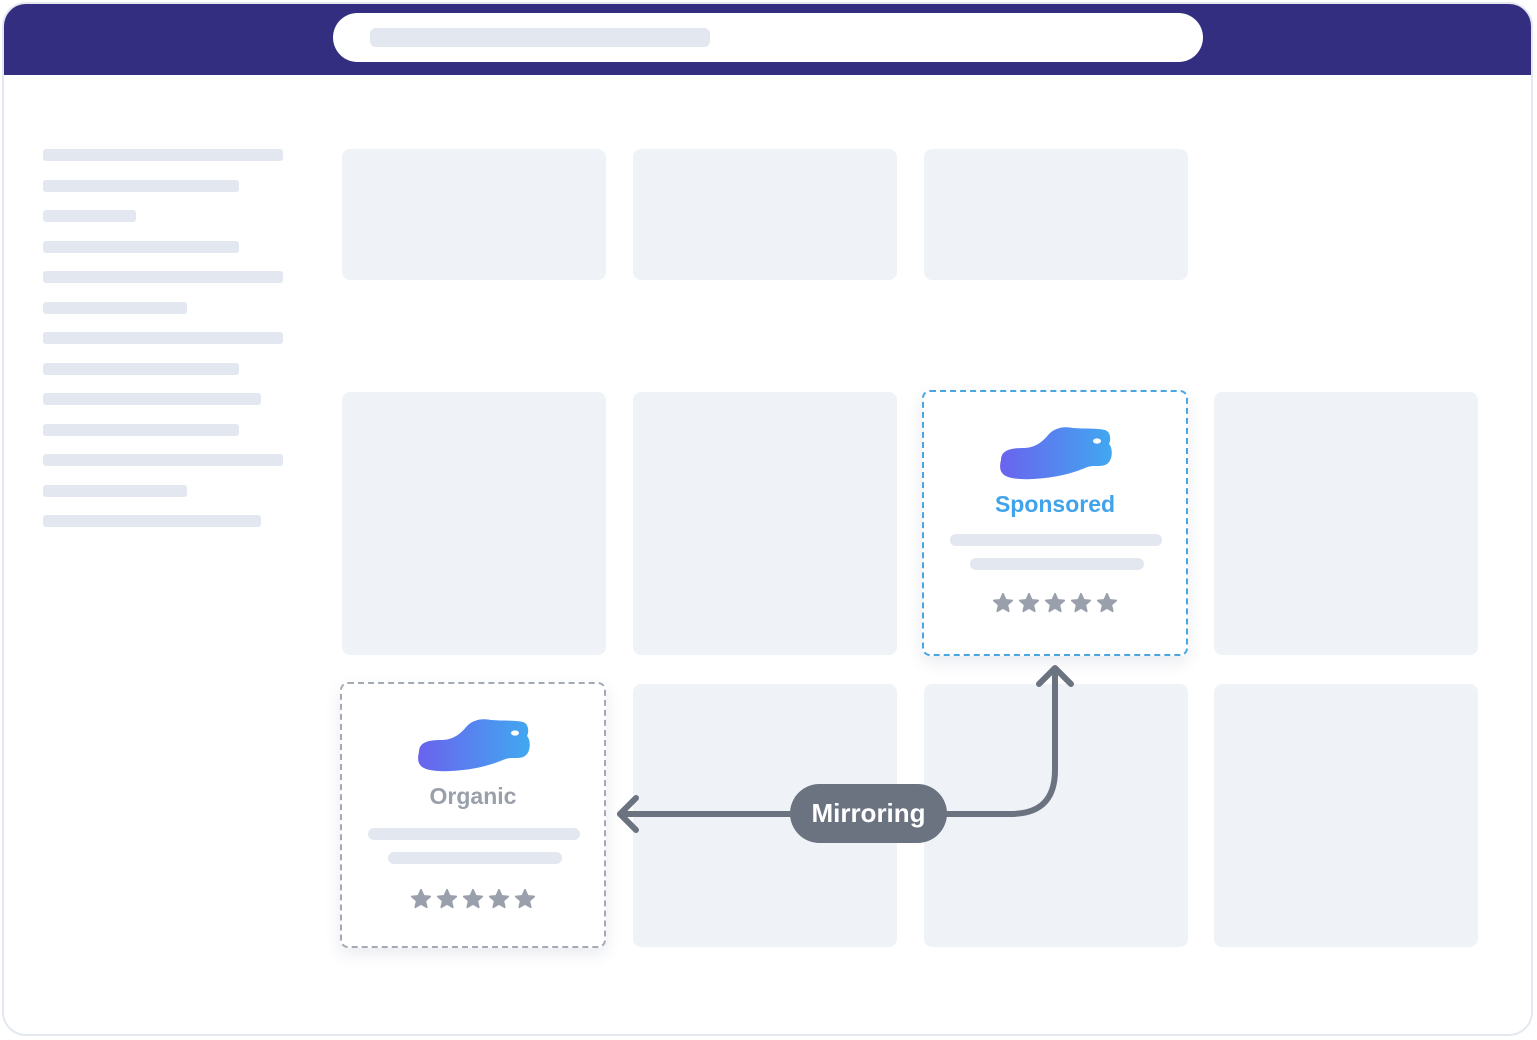 The width and height of the screenshot is (1537, 1040). What do you see at coordinates (1055, 504) in the screenshot?
I see `sponsored-label: Sponsored` at bounding box center [1055, 504].